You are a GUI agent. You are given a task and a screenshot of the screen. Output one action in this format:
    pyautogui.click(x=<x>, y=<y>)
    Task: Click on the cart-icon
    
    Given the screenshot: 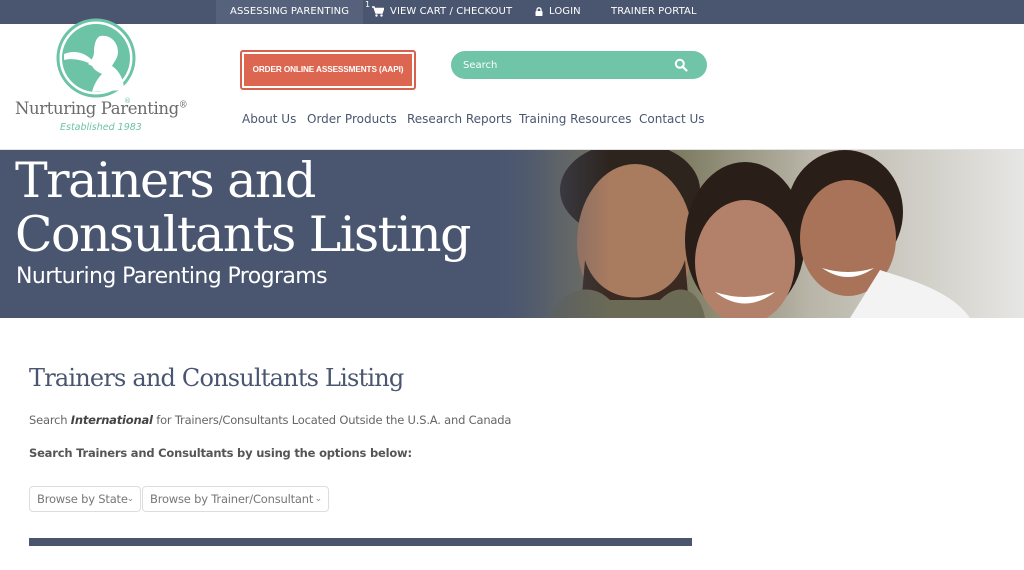 What is the action you would take?
    pyautogui.click(x=378, y=11)
    